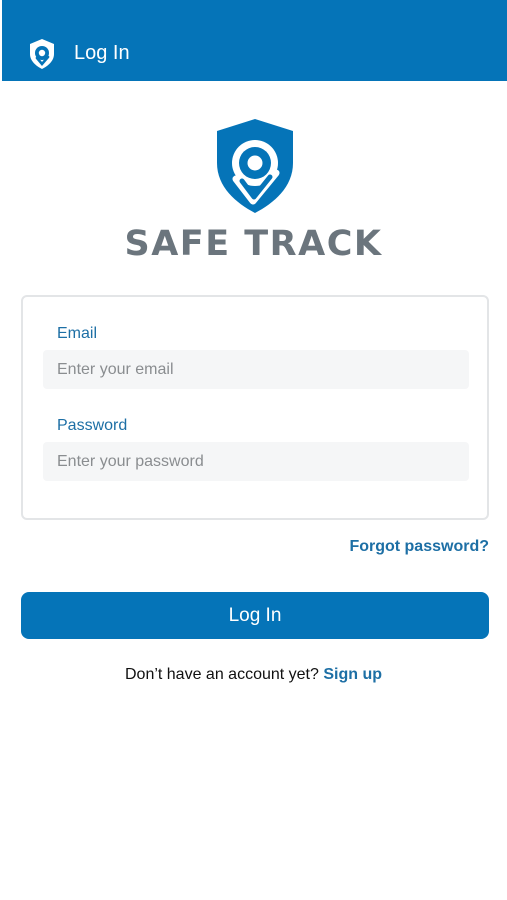 The height and width of the screenshot is (900, 507). Describe the element at coordinates (352, 674) in the screenshot. I see `signup-link: Sign up` at that location.